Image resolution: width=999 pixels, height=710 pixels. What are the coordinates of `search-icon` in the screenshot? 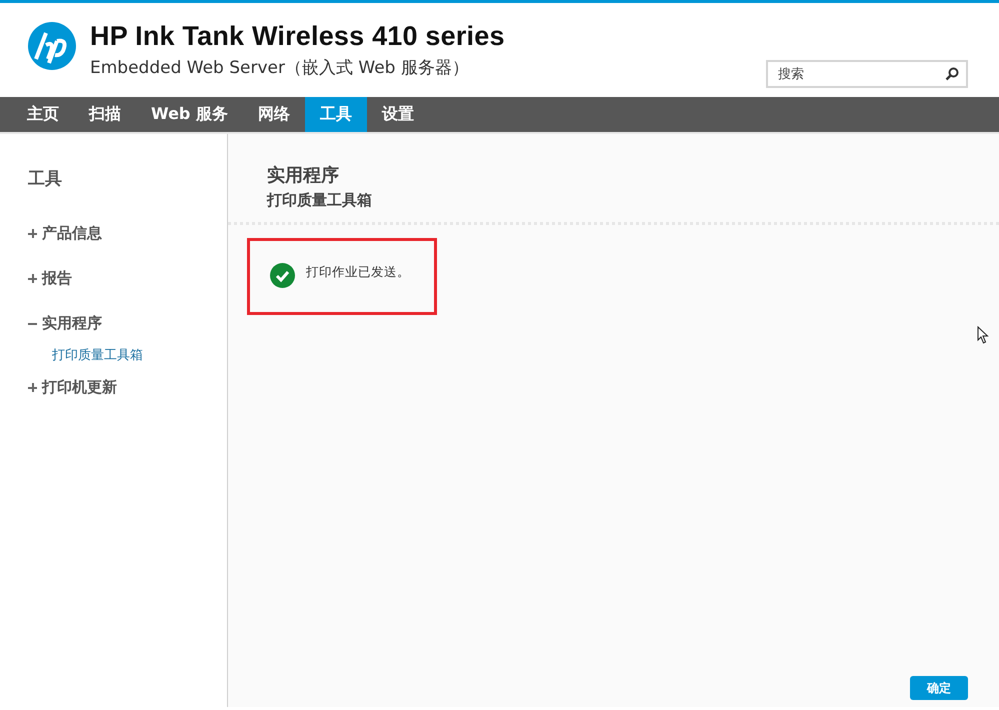 It's located at (952, 74).